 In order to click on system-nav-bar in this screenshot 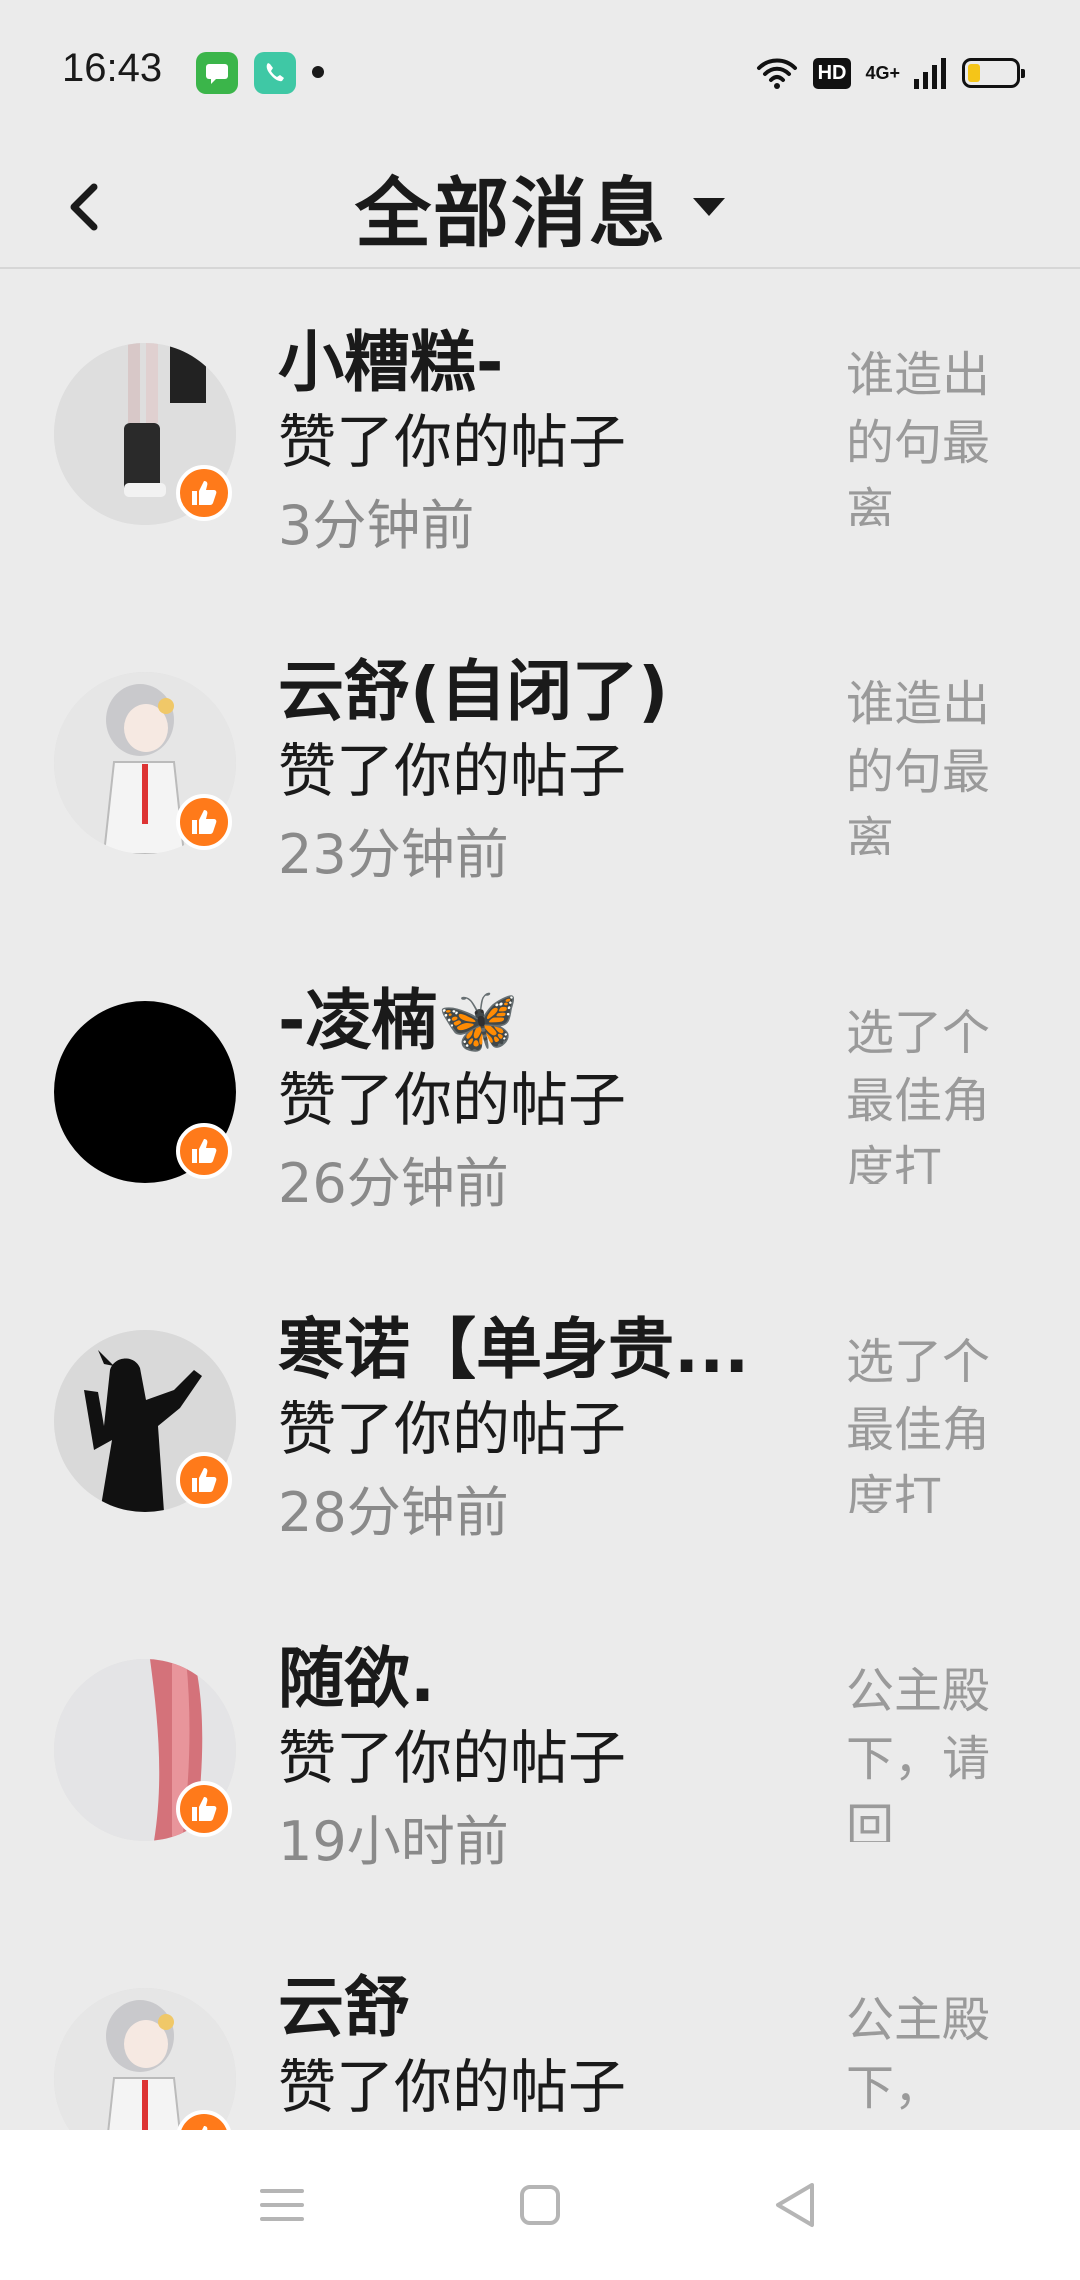, I will do `click(540, 2205)`.